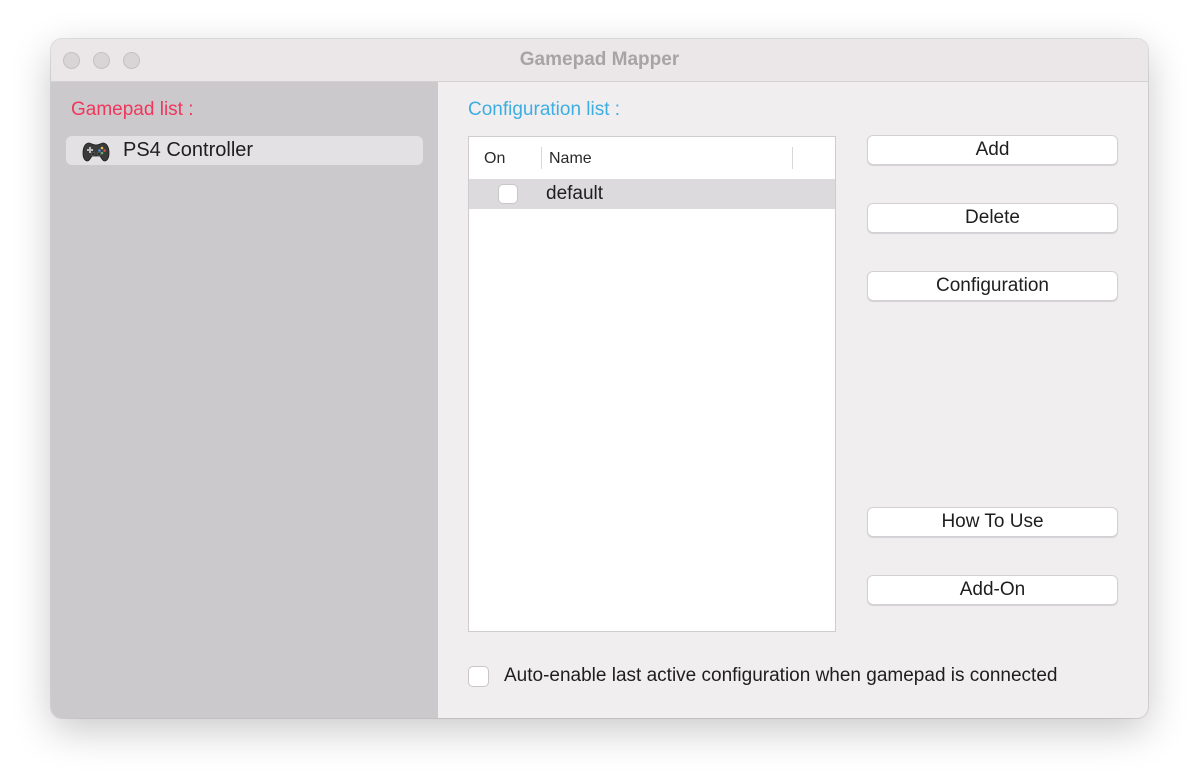 This screenshot has width=1200, height=782. I want to click on window-title: Gamepad Mapper, so click(599, 59).